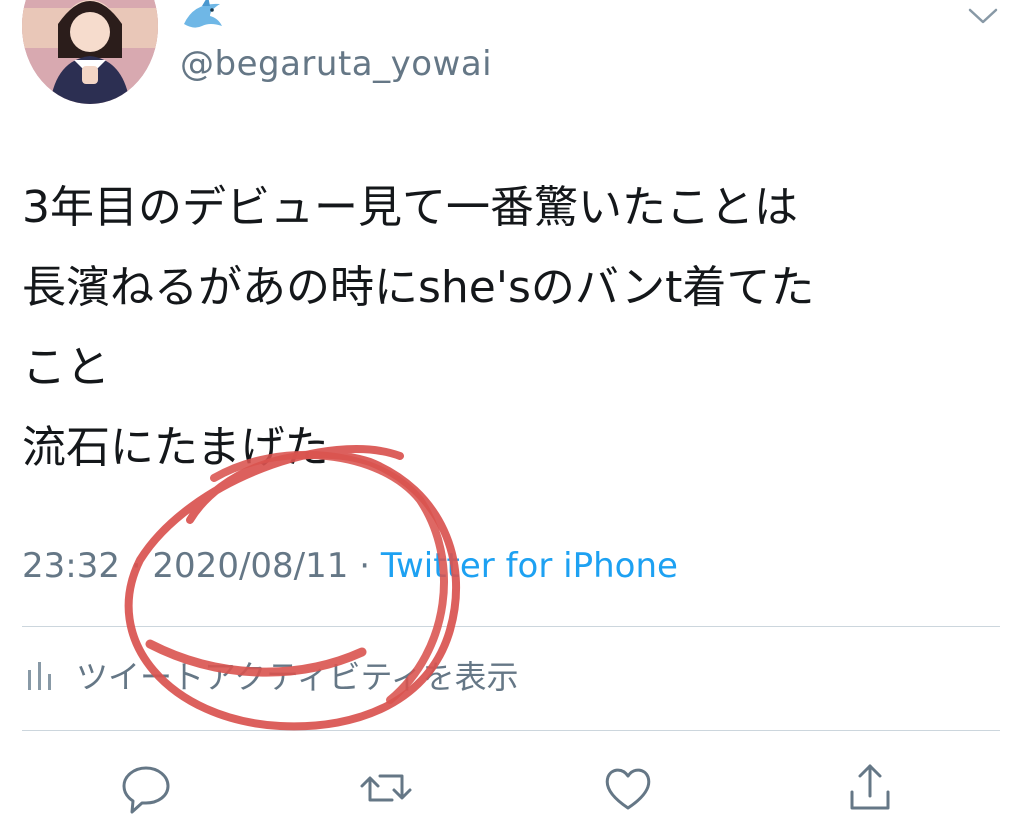  Describe the element at coordinates (983, 16) in the screenshot. I see `chevron-down-icon` at that location.